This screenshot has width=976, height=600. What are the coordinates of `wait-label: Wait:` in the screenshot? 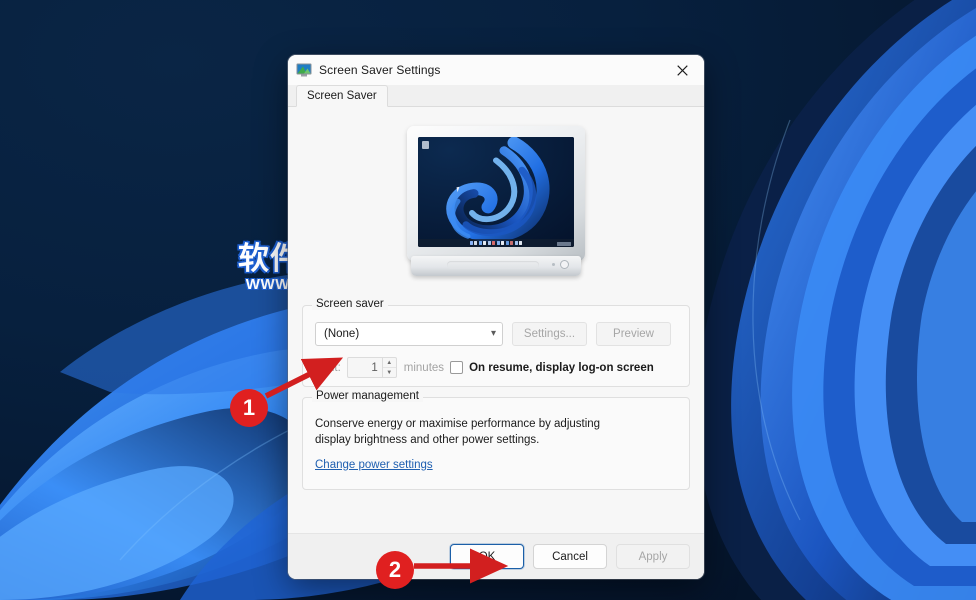 It's located at (328, 367).